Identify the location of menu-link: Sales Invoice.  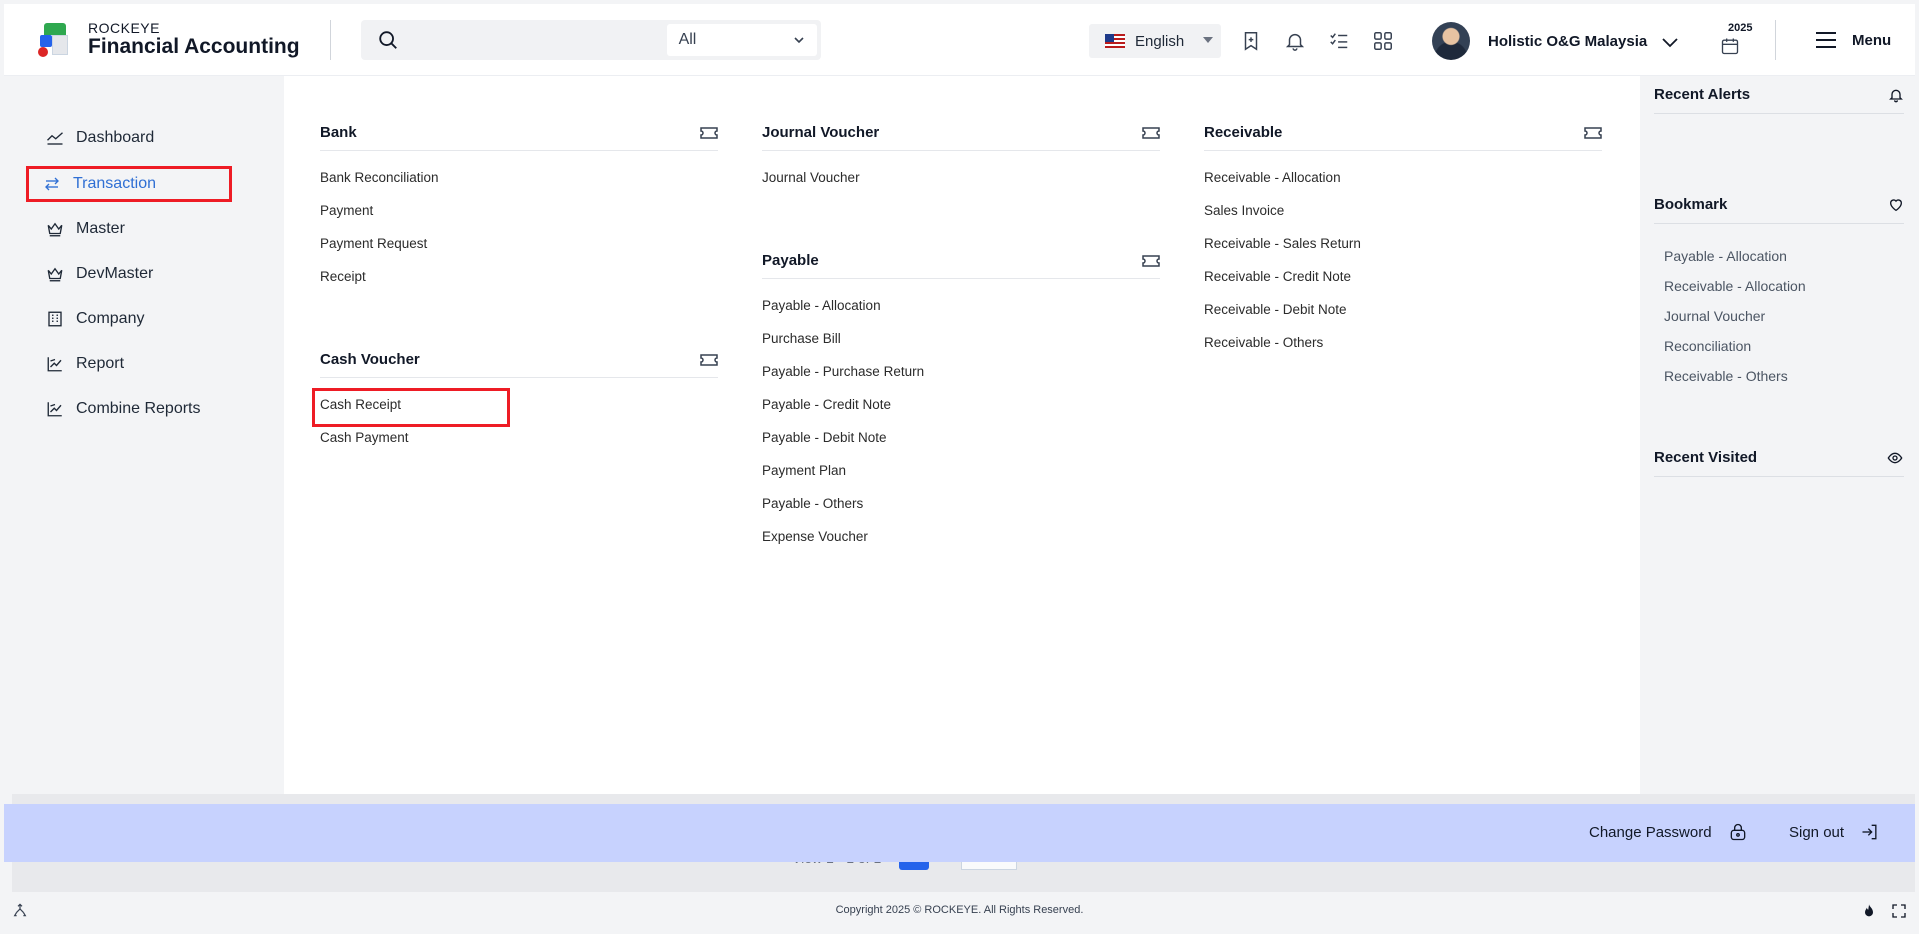
(1403, 210).